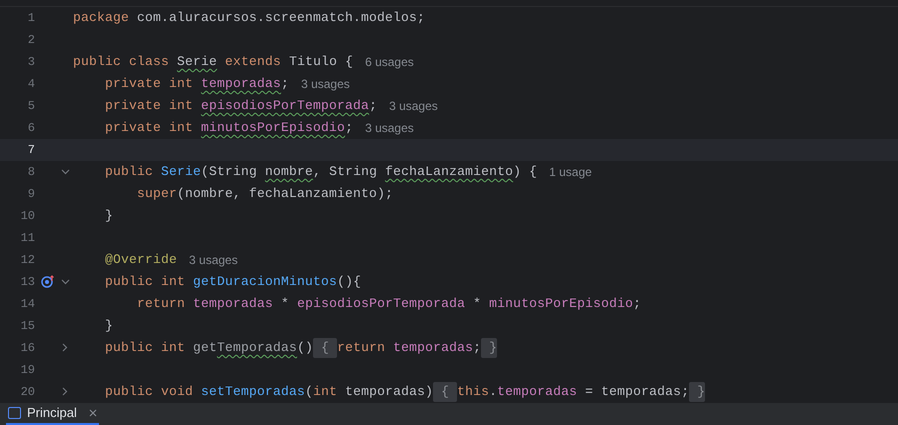  I want to click on code-text: temporadas), so click(389, 392).